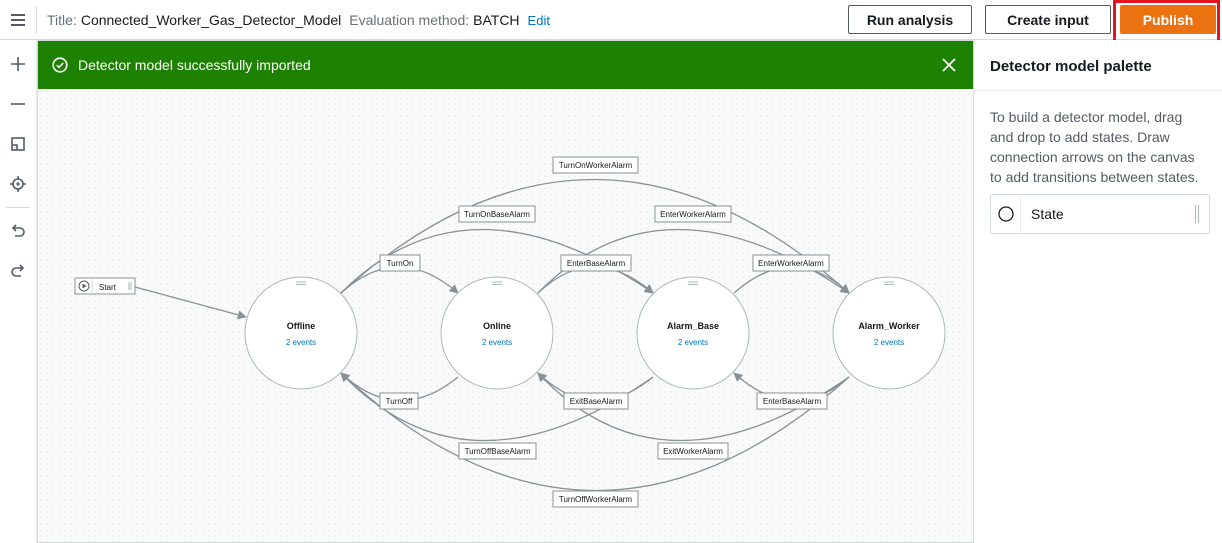  Describe the element at coordinates (1006, 214) in the screenshot. I see `state-circle-icon` at that location.